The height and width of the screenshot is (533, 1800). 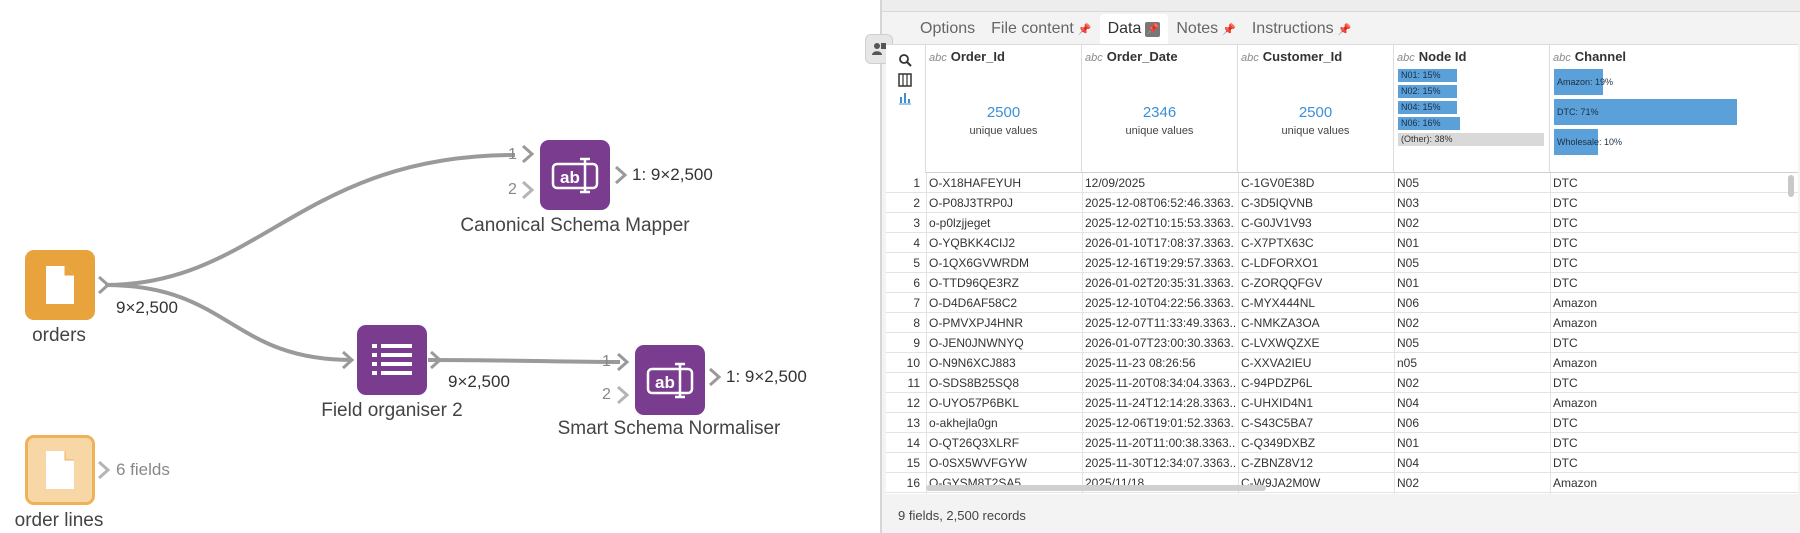 What do you see at coordinates (392, 360) in the screenshot?
I see `field-organiser-node` at bounding box center [392, 360].